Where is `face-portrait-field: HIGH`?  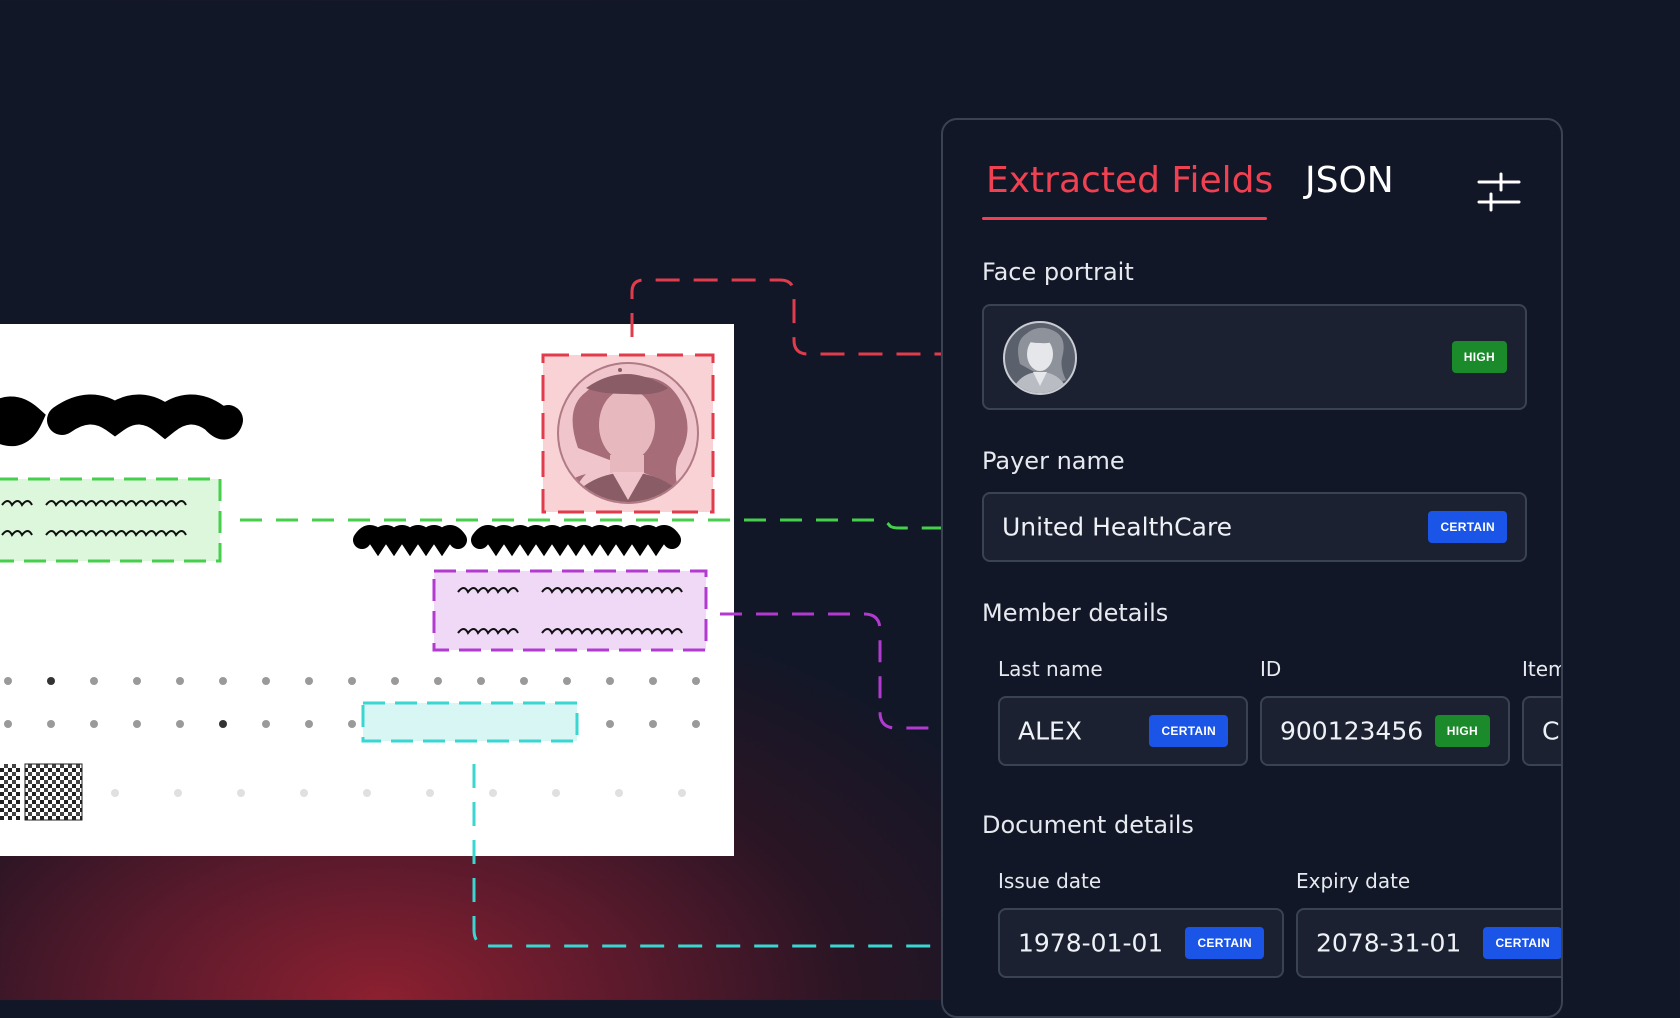 face-portrait-field: HIGH is located at coordinates (1254, 357).